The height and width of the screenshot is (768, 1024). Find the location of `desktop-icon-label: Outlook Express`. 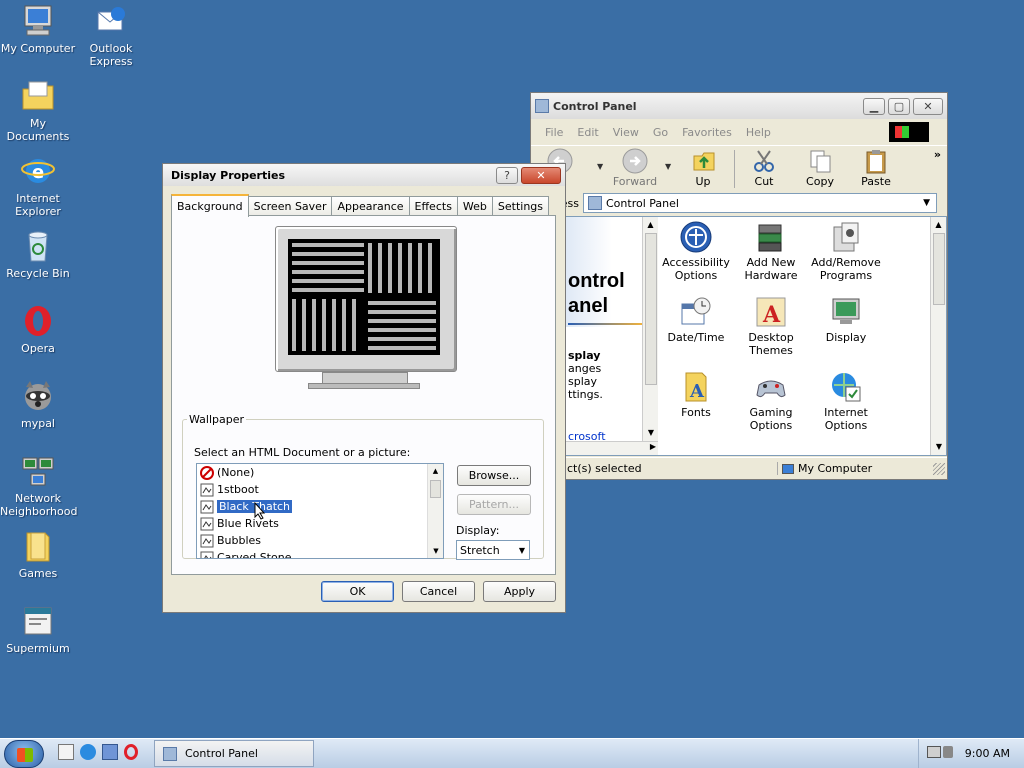

desktop-icon-label: Outlook Express is located at coordinates (111, 55).